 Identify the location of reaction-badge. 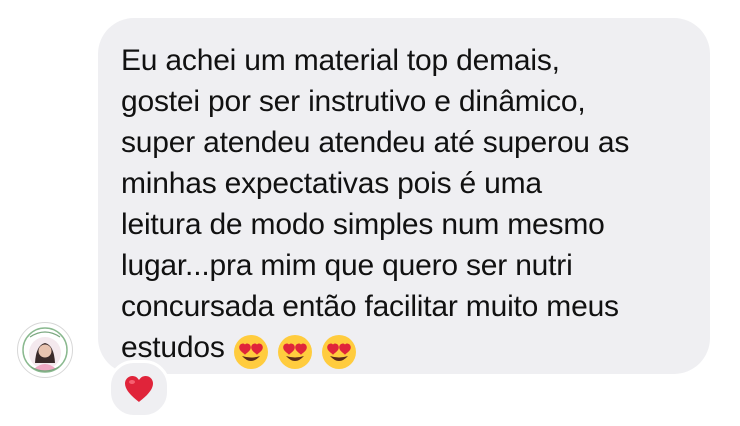
(139, 389).